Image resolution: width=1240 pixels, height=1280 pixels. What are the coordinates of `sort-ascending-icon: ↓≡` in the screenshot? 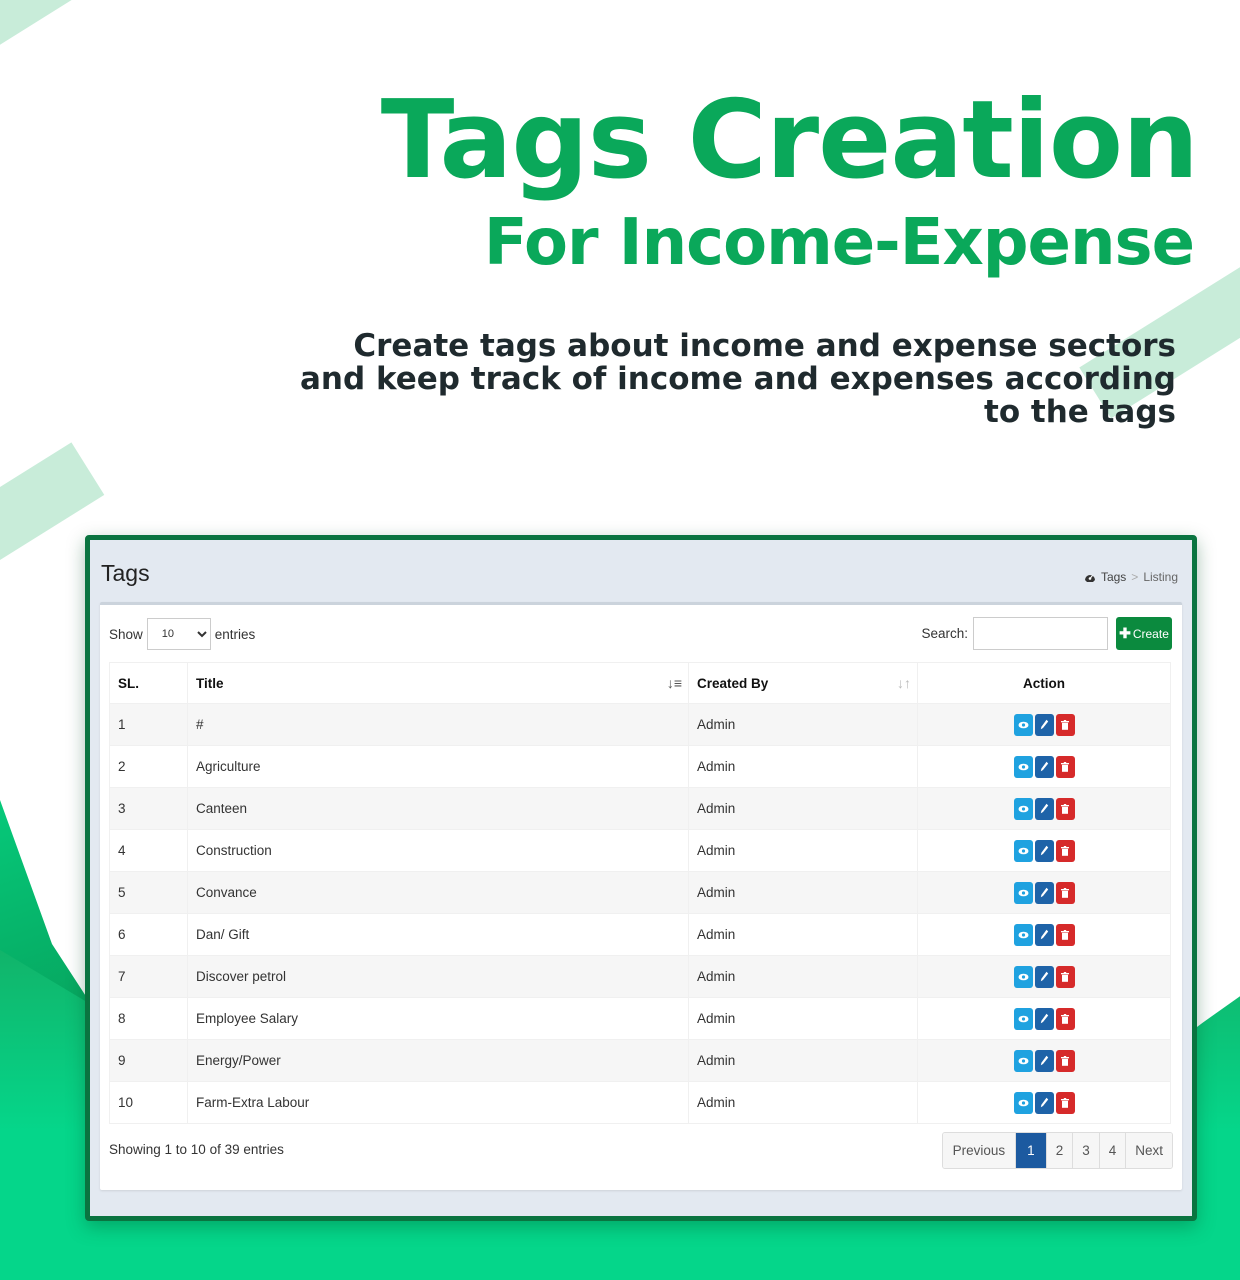 It's located at (674, 683).